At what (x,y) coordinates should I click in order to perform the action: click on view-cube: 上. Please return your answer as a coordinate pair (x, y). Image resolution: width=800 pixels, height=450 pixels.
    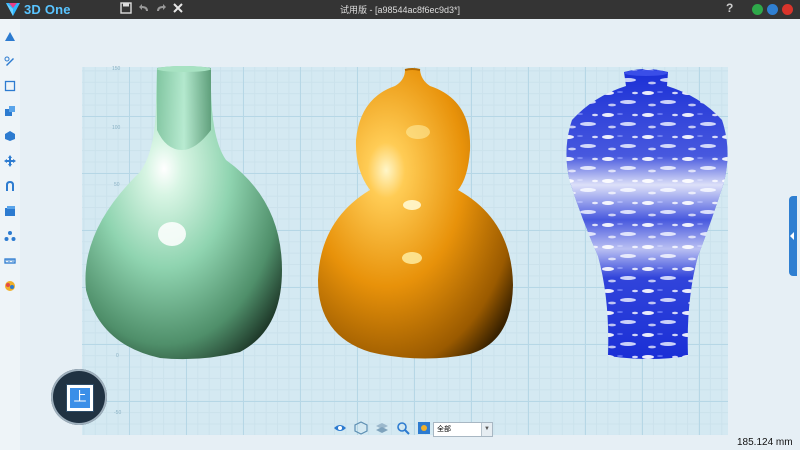
    Looking at the image, I should click on (79, 397).